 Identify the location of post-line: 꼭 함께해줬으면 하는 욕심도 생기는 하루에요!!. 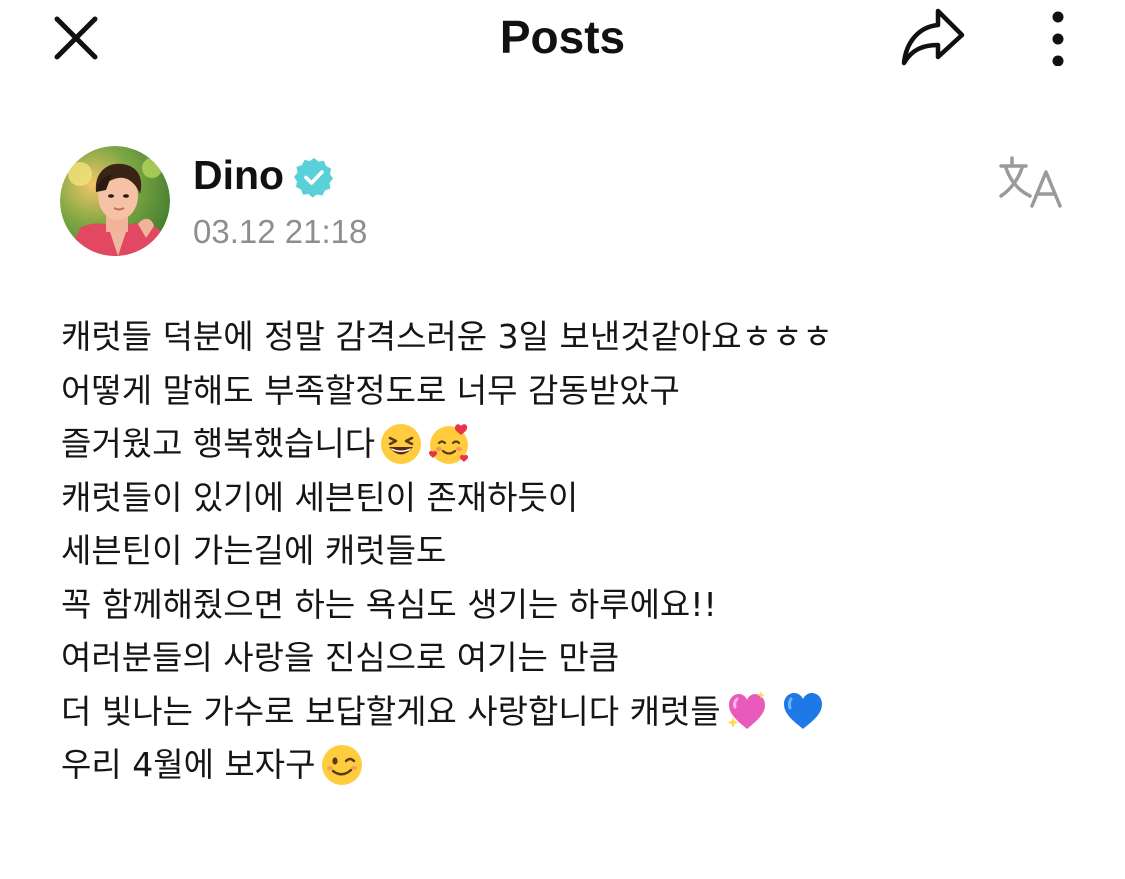
(571, 605).